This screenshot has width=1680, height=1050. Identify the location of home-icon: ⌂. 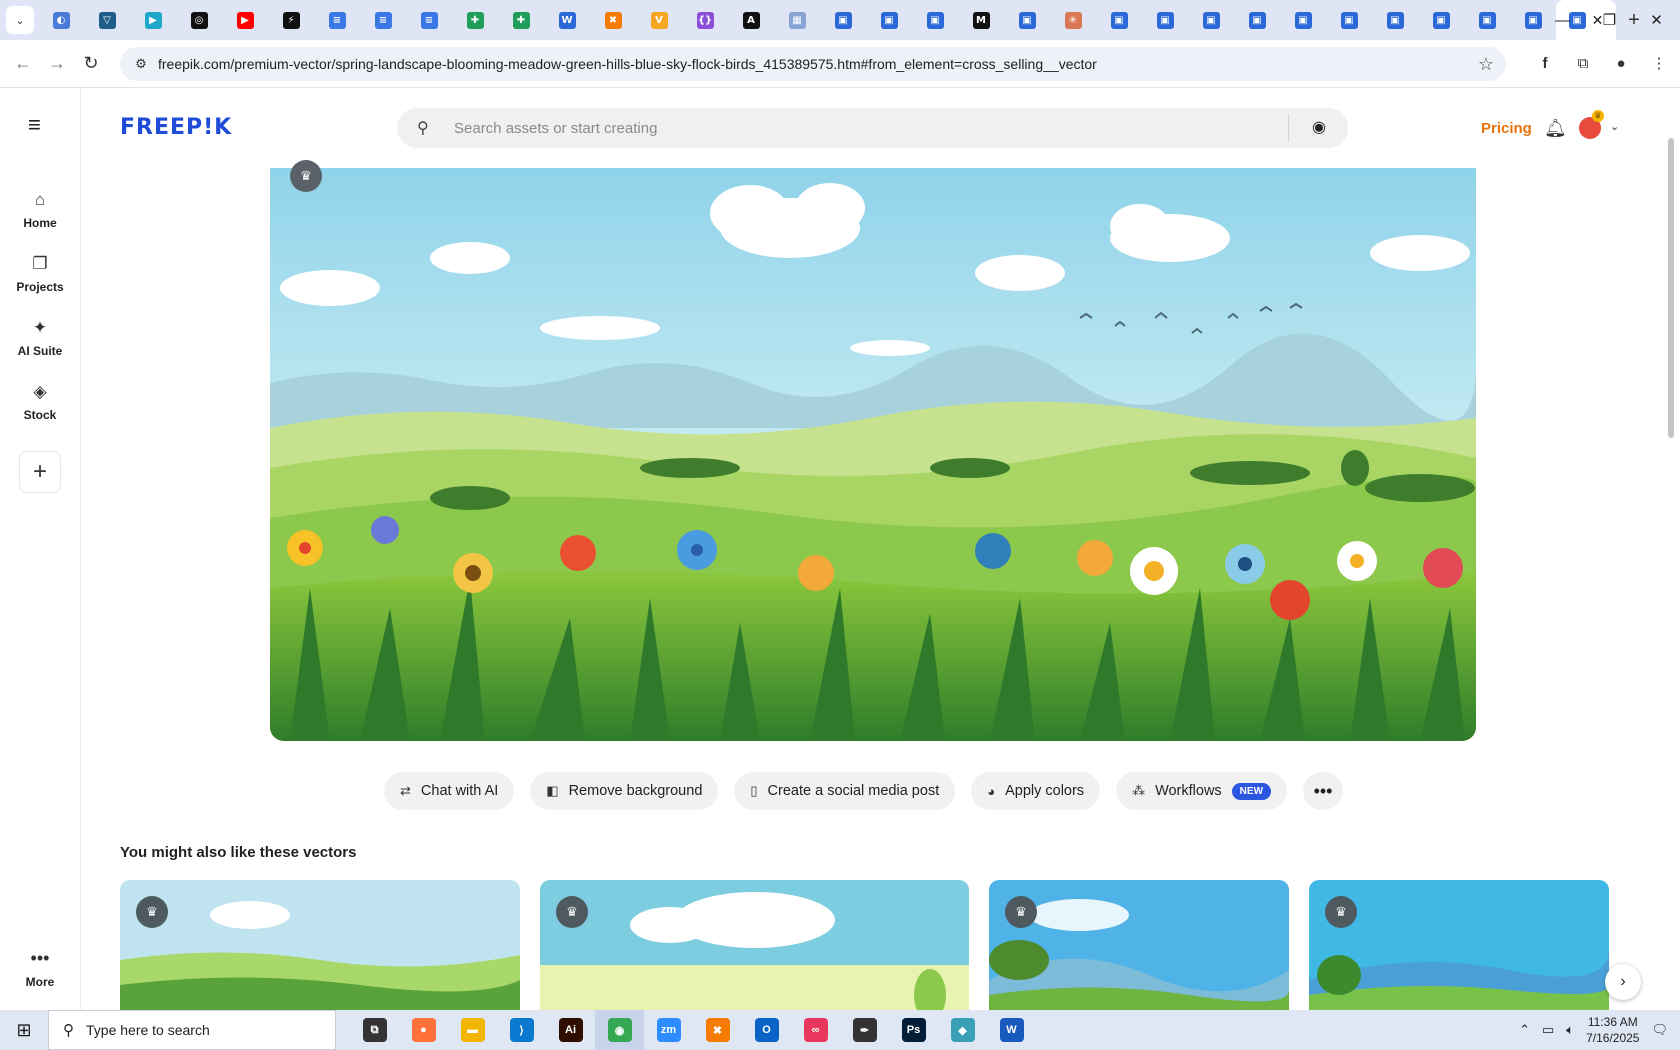
(40, 199).